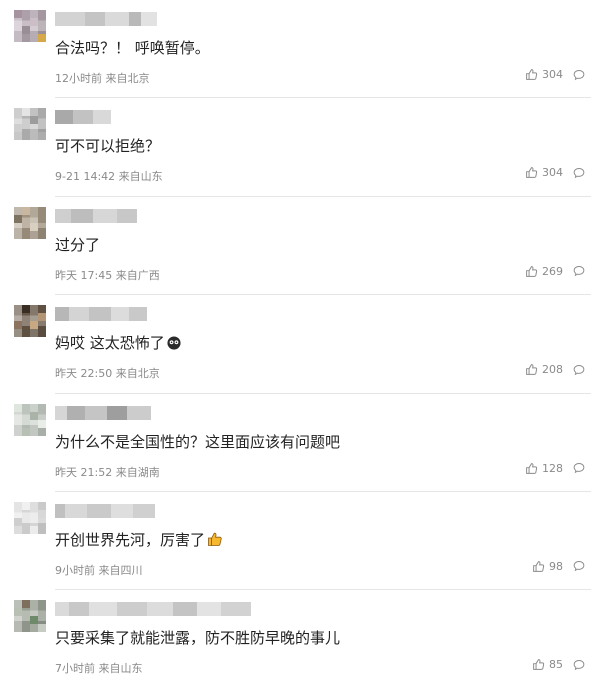 Image resolution: width=605 pixels, height=689 pixels. What do you see at coordinates (552, 468) in the screenshot?
I see `like-count: 128` at bounding box center [552, 468].